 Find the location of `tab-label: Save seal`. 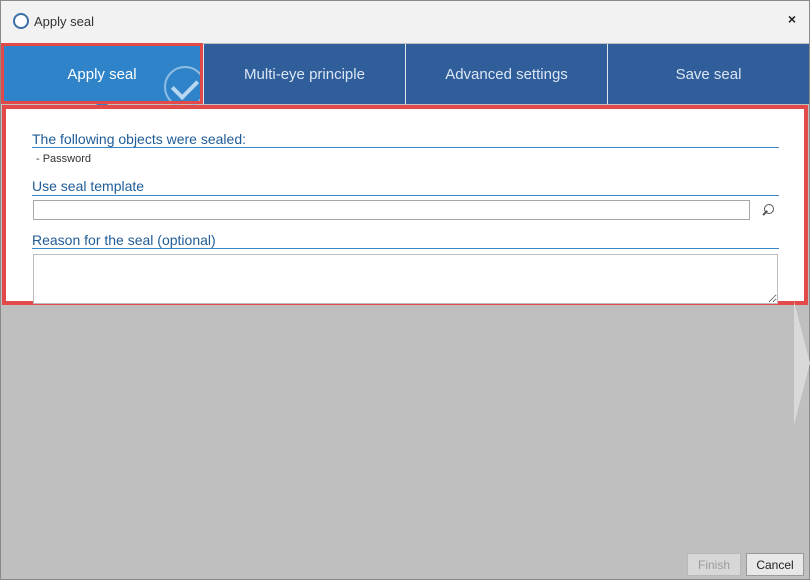

tab-label: Save seal is located at coordinates (708, 74).